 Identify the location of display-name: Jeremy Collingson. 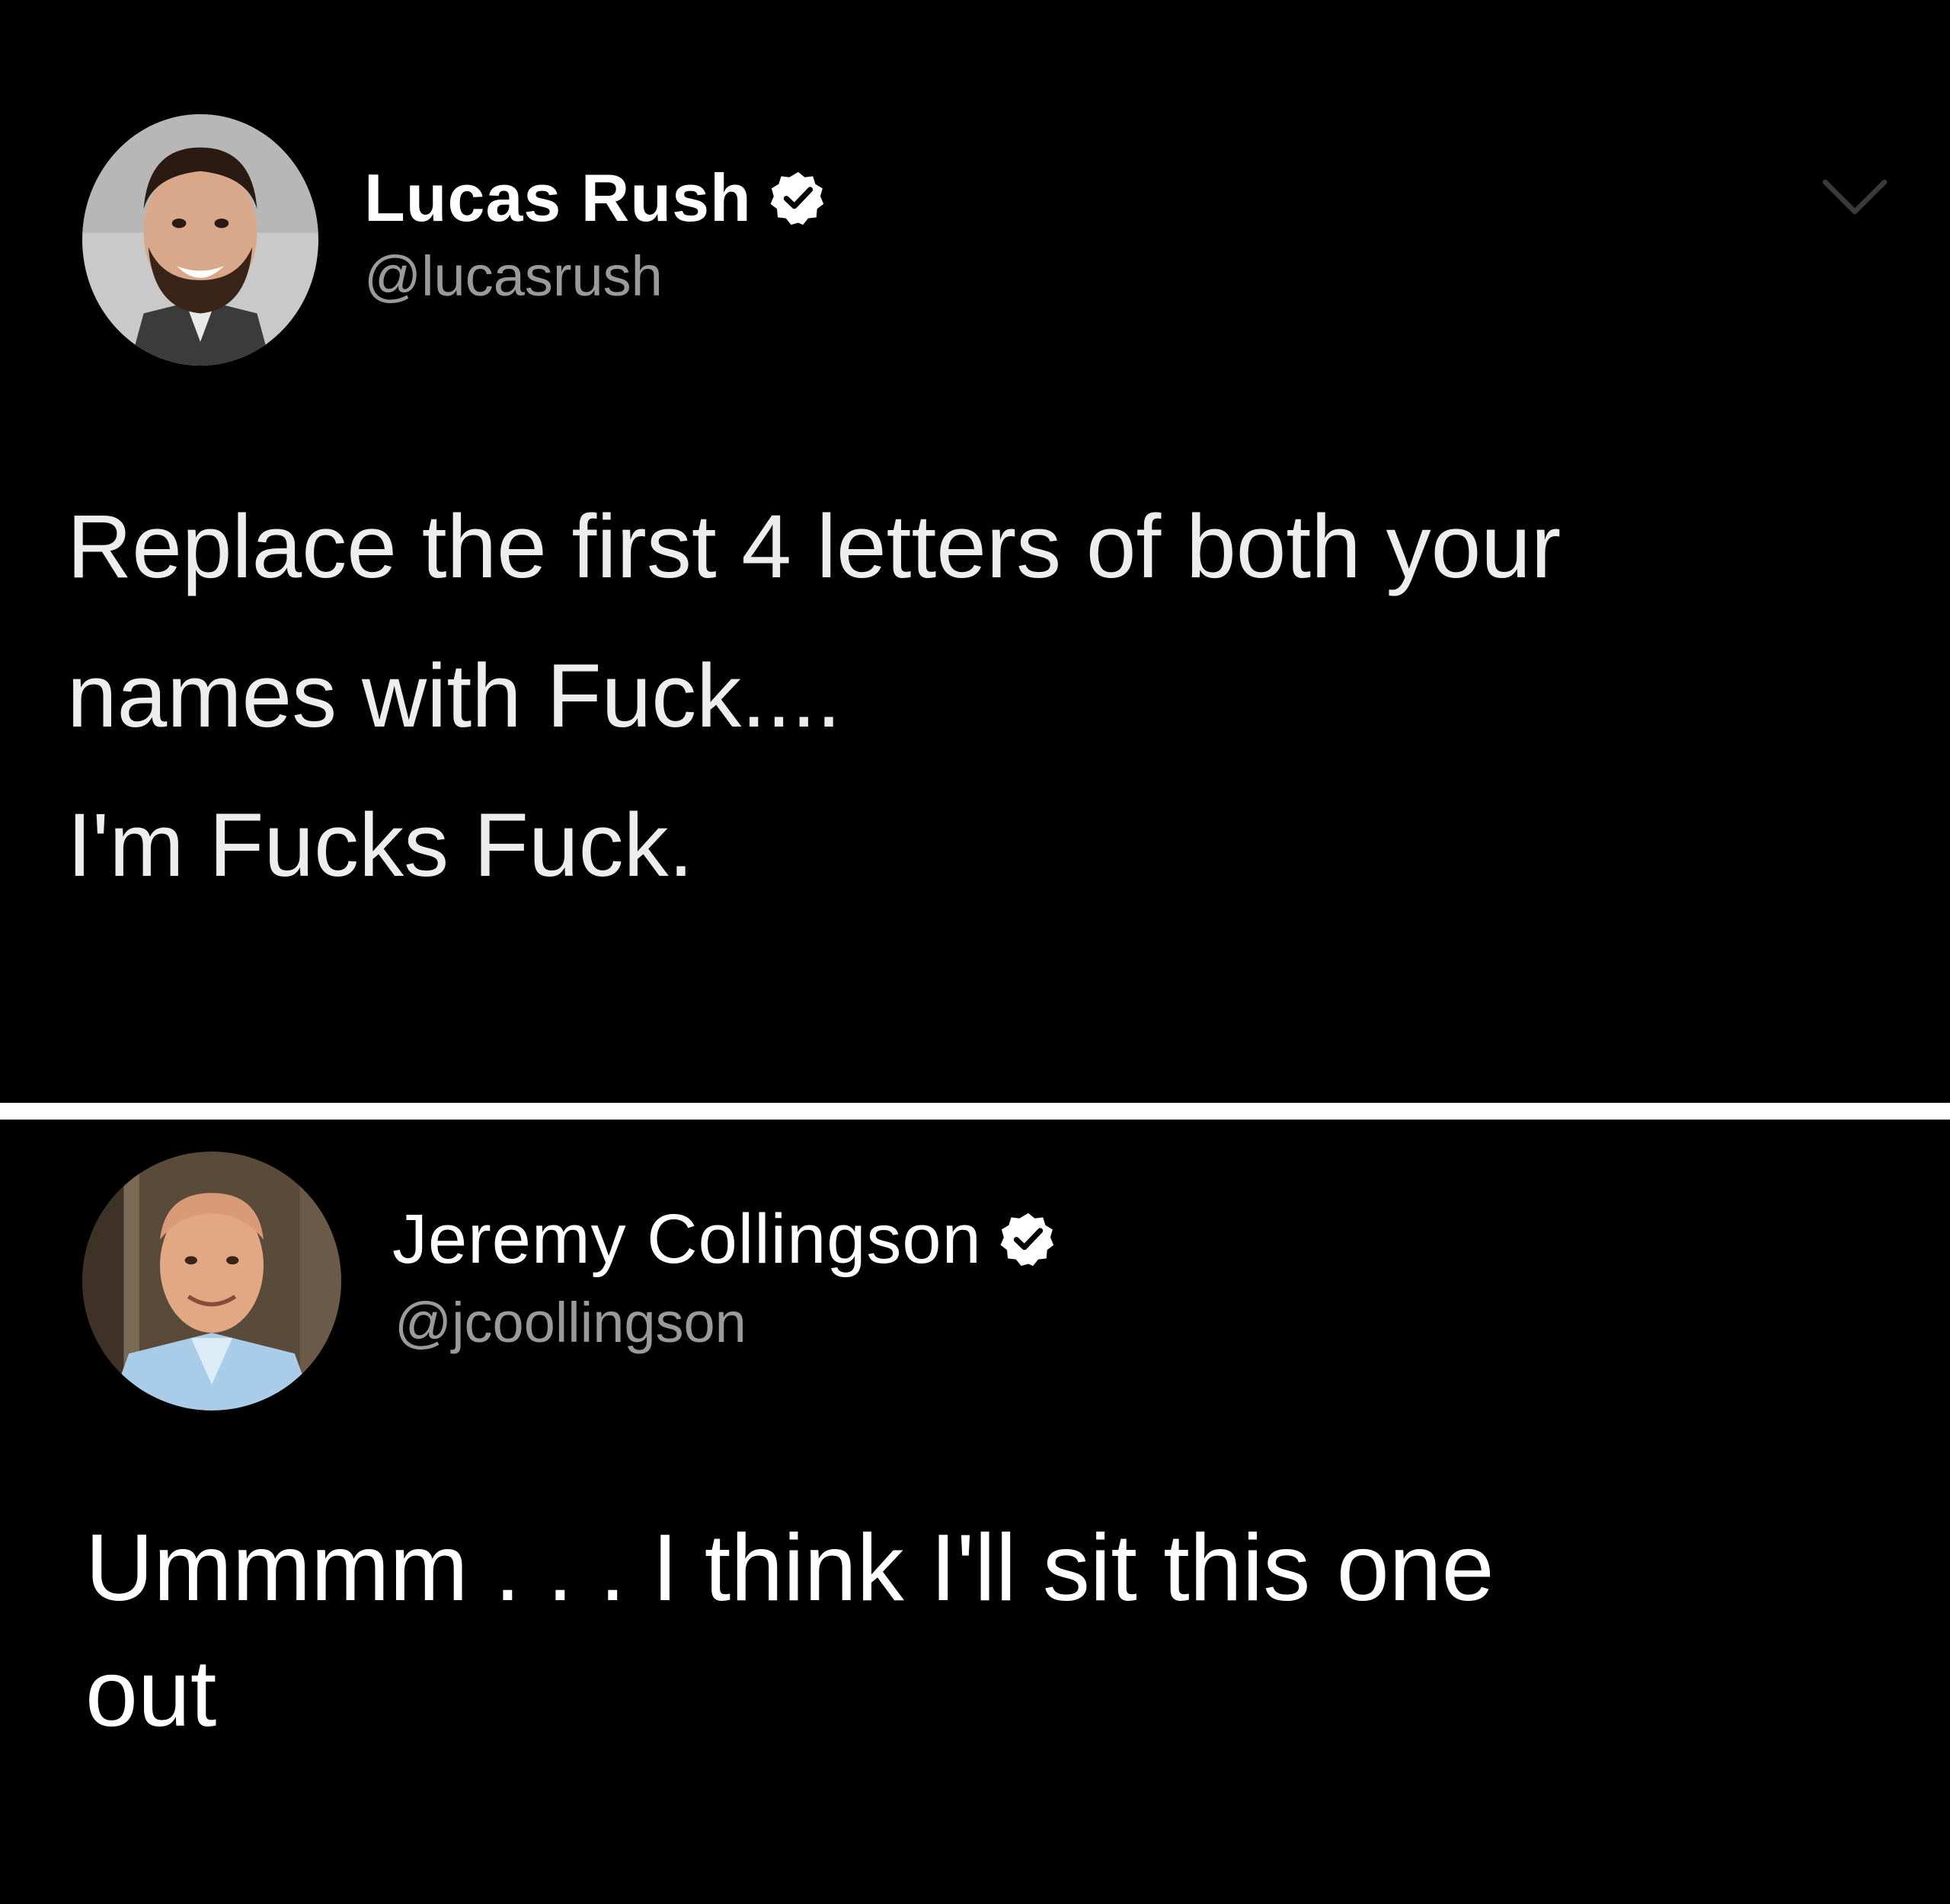
(687, 1239).